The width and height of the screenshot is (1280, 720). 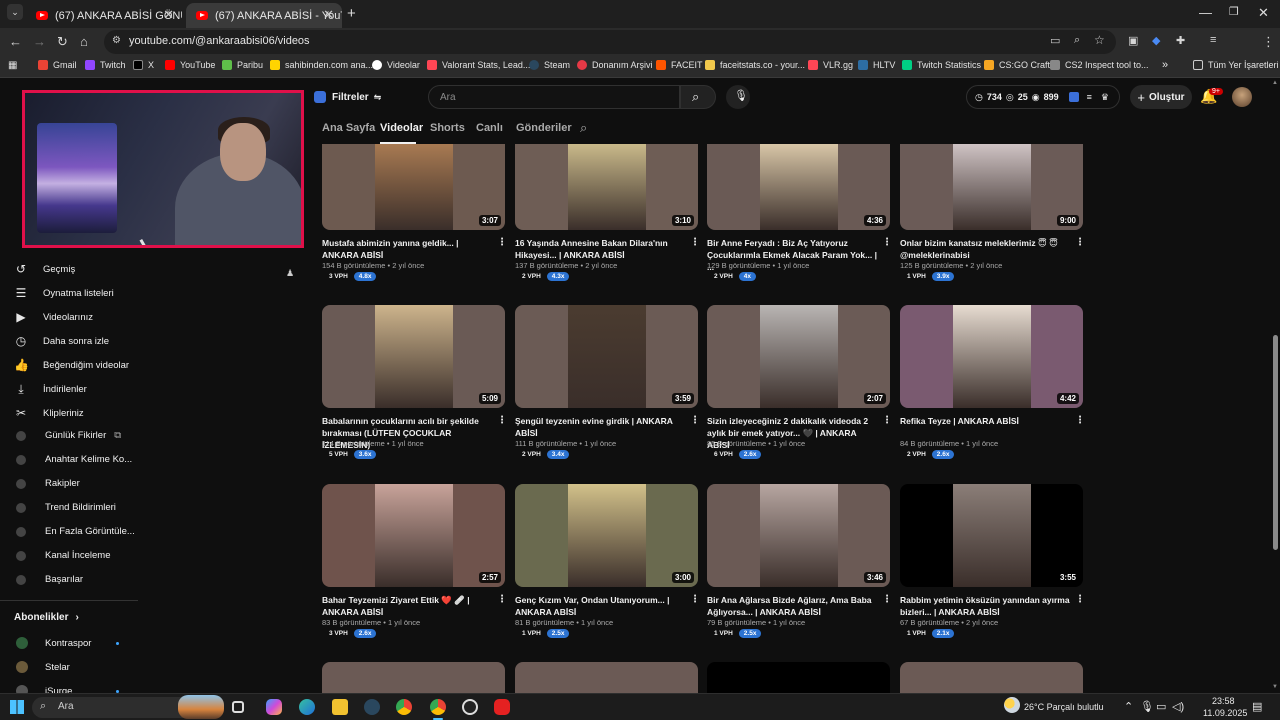 What do you see at coordinates (1064, 707) in the screenshot?
I see `weather-text: 26°C Parçalı bulutlu` at bounding box center [1064, 707].